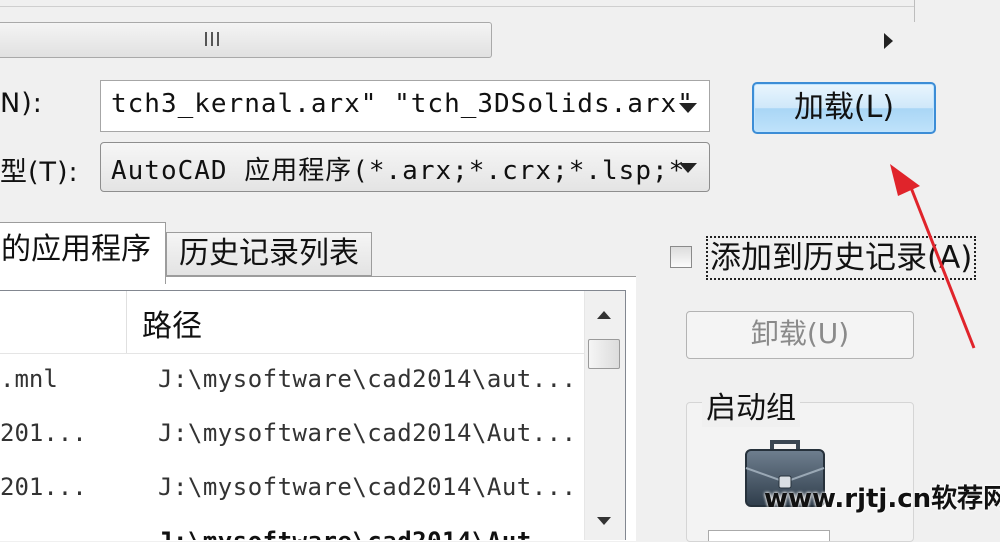  I want to click on scroll-down-arrow-icon, so click(604, 521).